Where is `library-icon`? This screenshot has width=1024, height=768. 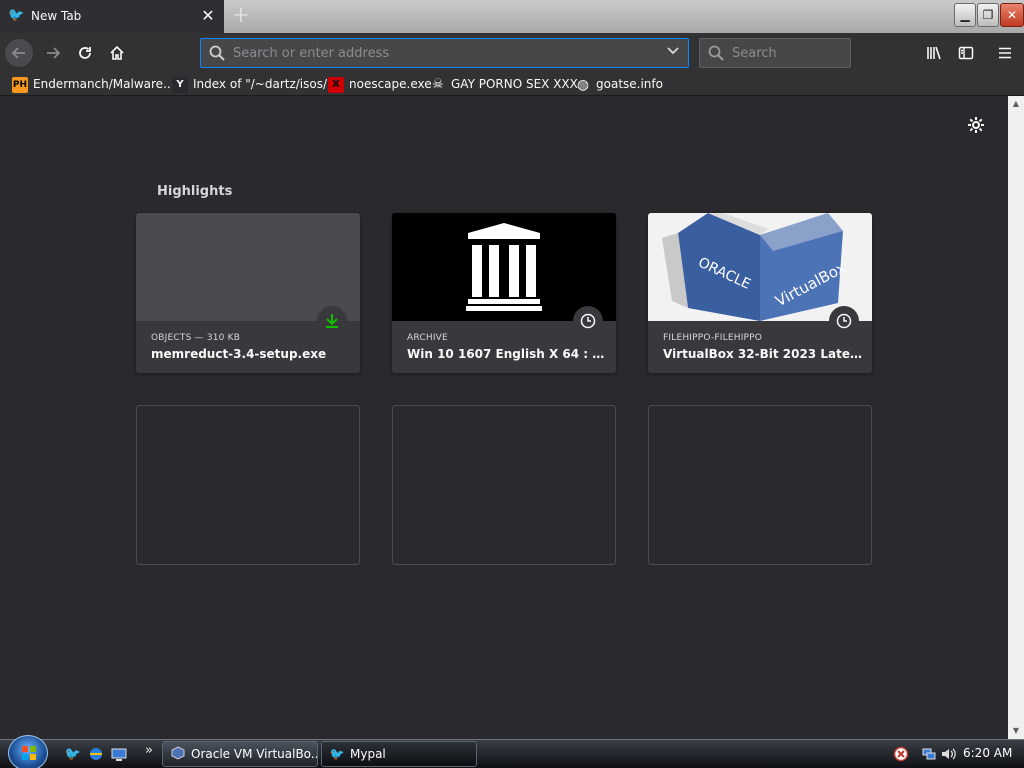
library-icon is located at coordinates (934, 53).